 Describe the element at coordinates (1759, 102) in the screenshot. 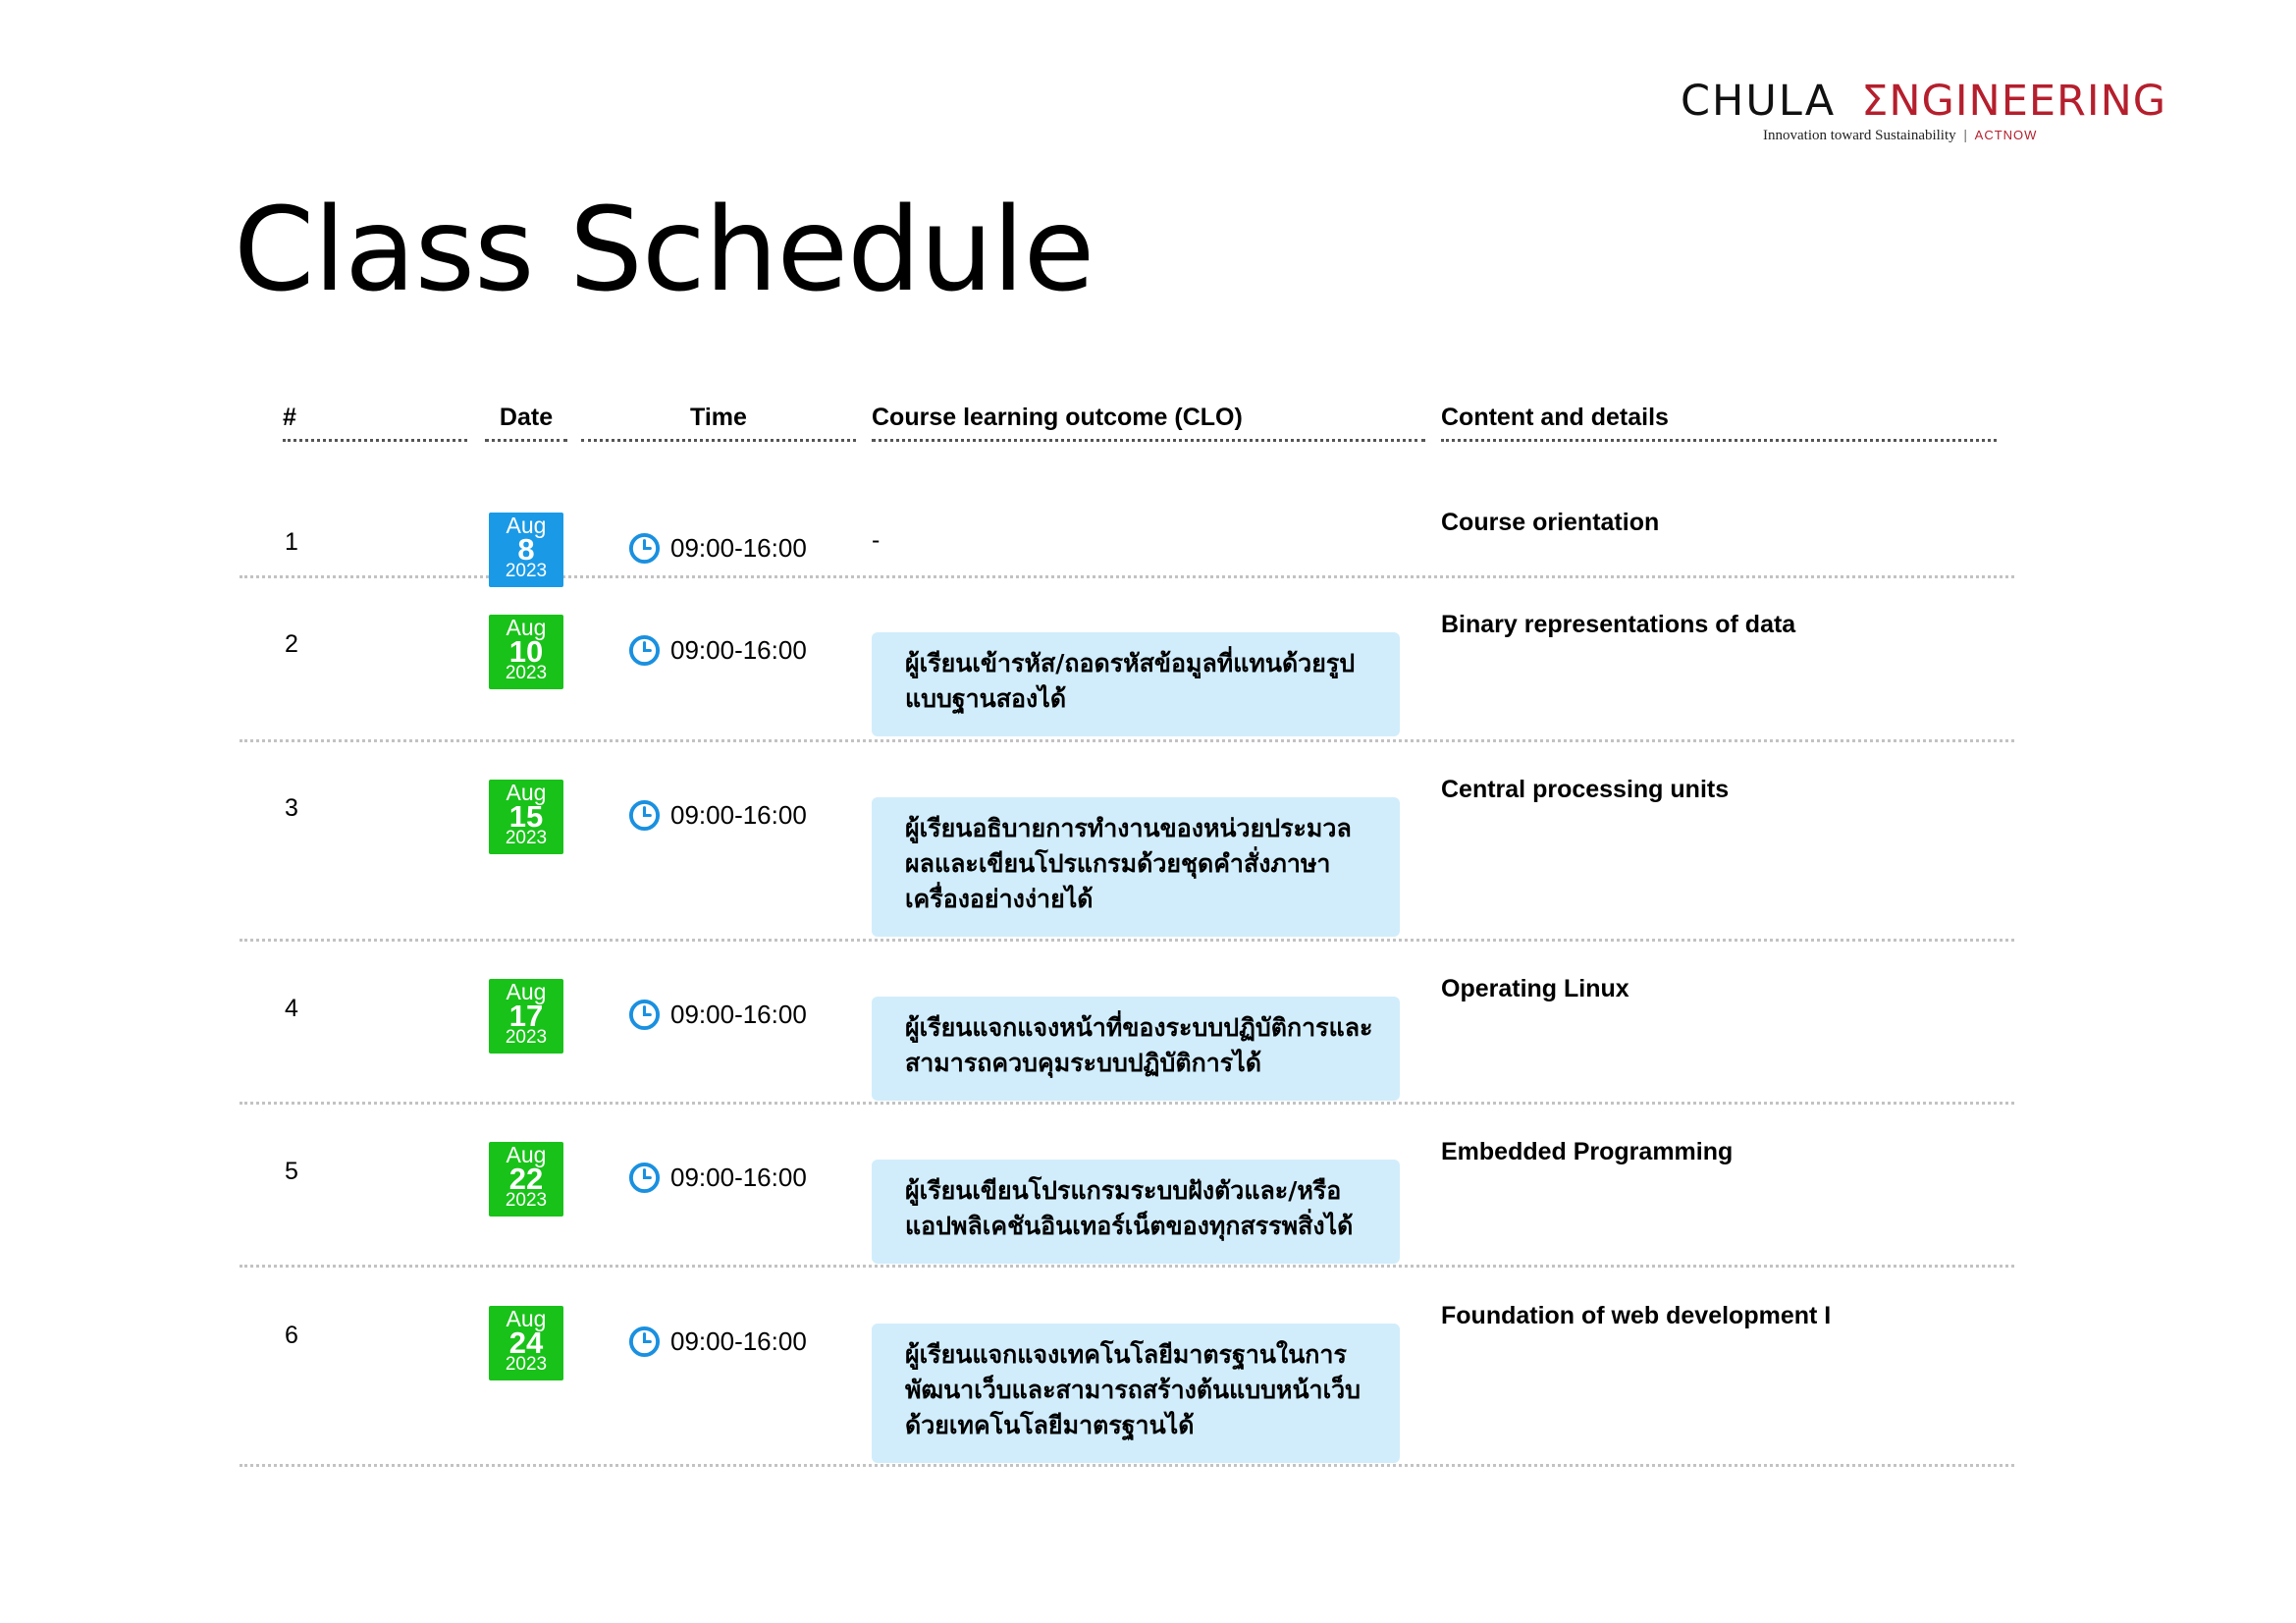

I see `logo-chula-text: CHULA` at that location.